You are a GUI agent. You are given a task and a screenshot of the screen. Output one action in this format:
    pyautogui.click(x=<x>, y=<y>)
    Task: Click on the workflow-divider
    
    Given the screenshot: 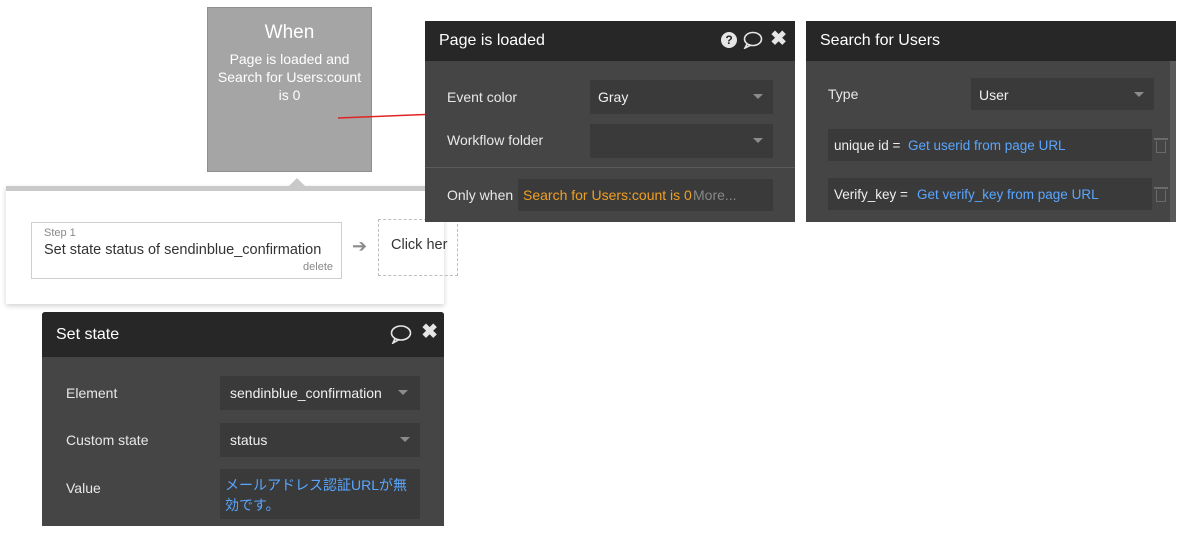 What is the action you would take?
    pyautogui.click(x=225, y=188)
    